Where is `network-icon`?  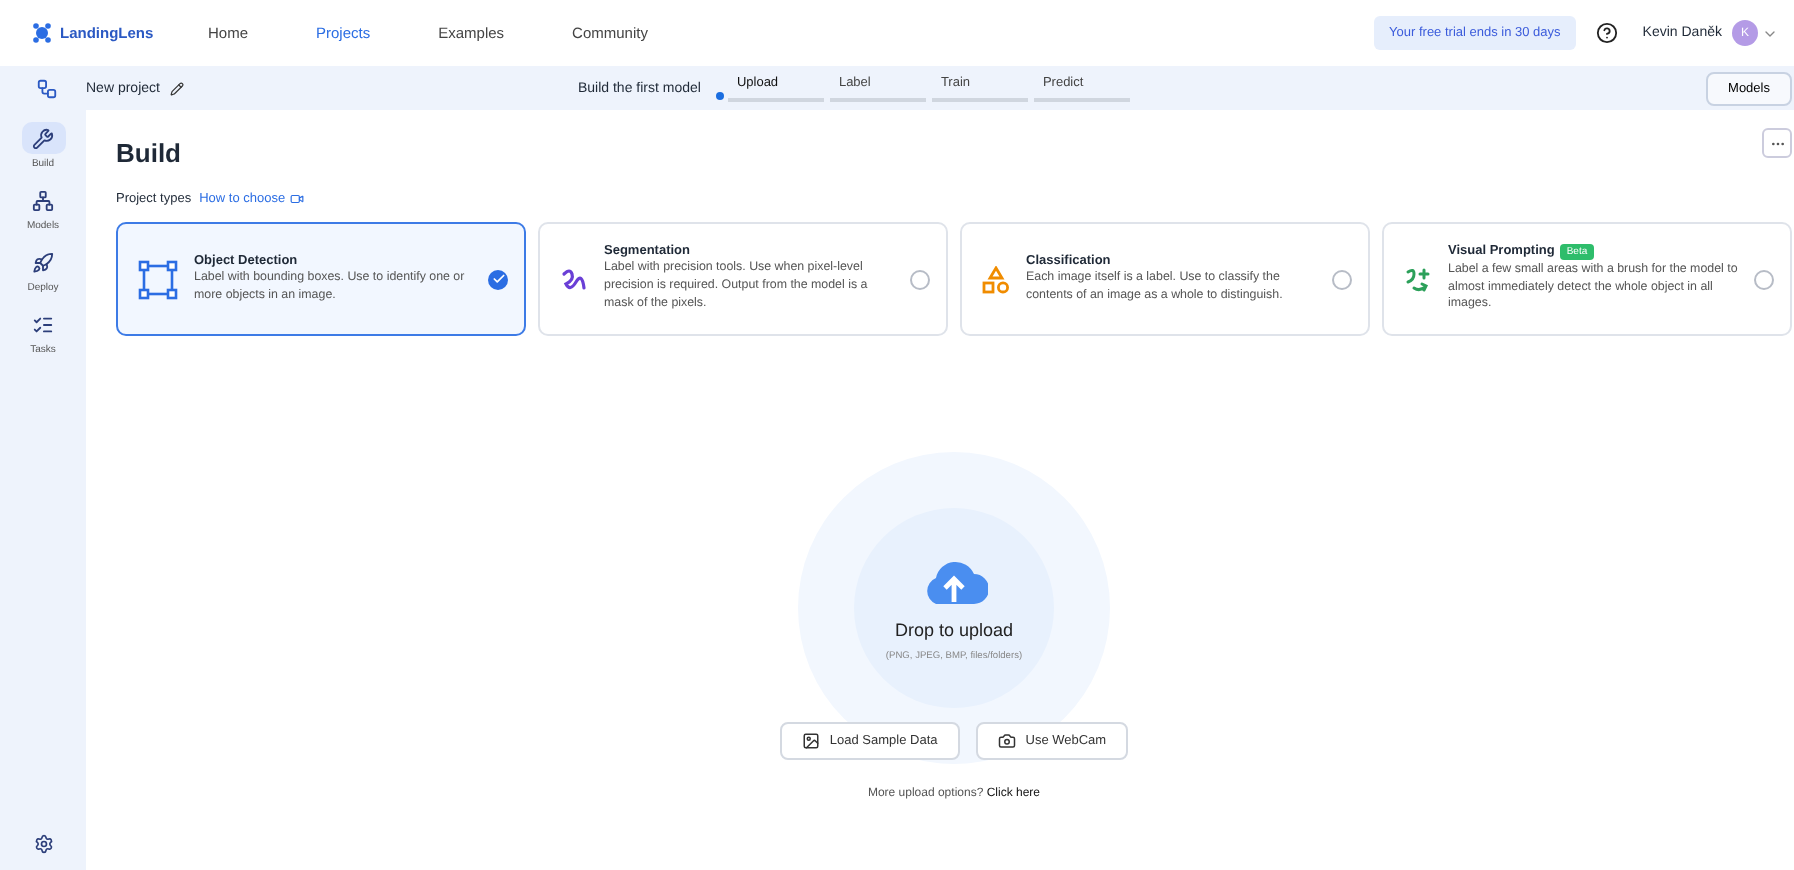
network-icon is located at coordinates (43, 200).